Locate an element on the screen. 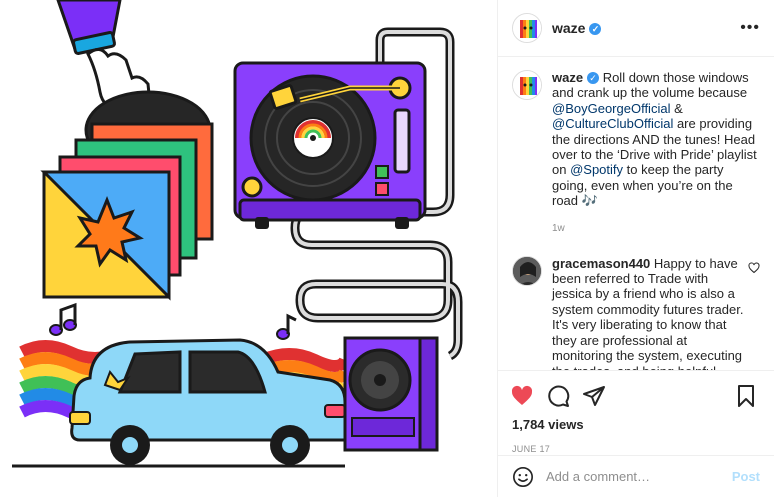 The height and width of the screenshot is (497, 774). action-bar is located at coordinates (634, 396).